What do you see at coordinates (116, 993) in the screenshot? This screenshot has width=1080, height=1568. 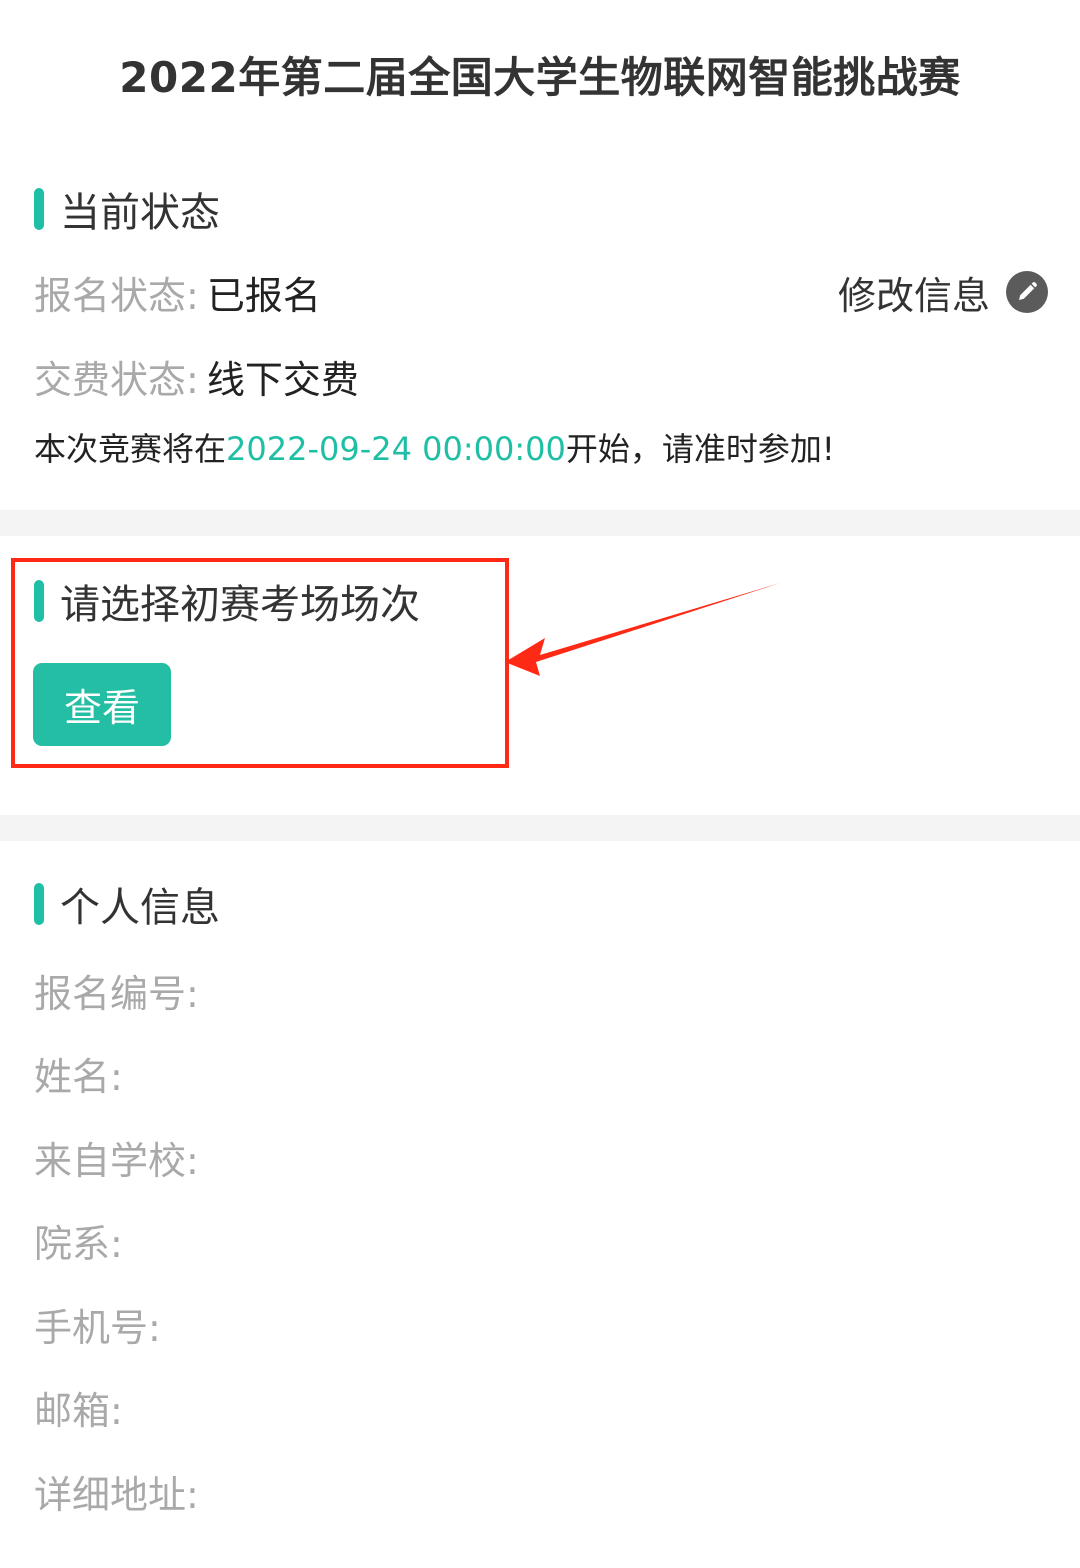 I see `registration-number-label: 报名编号:` at bounding box center [116, 993].